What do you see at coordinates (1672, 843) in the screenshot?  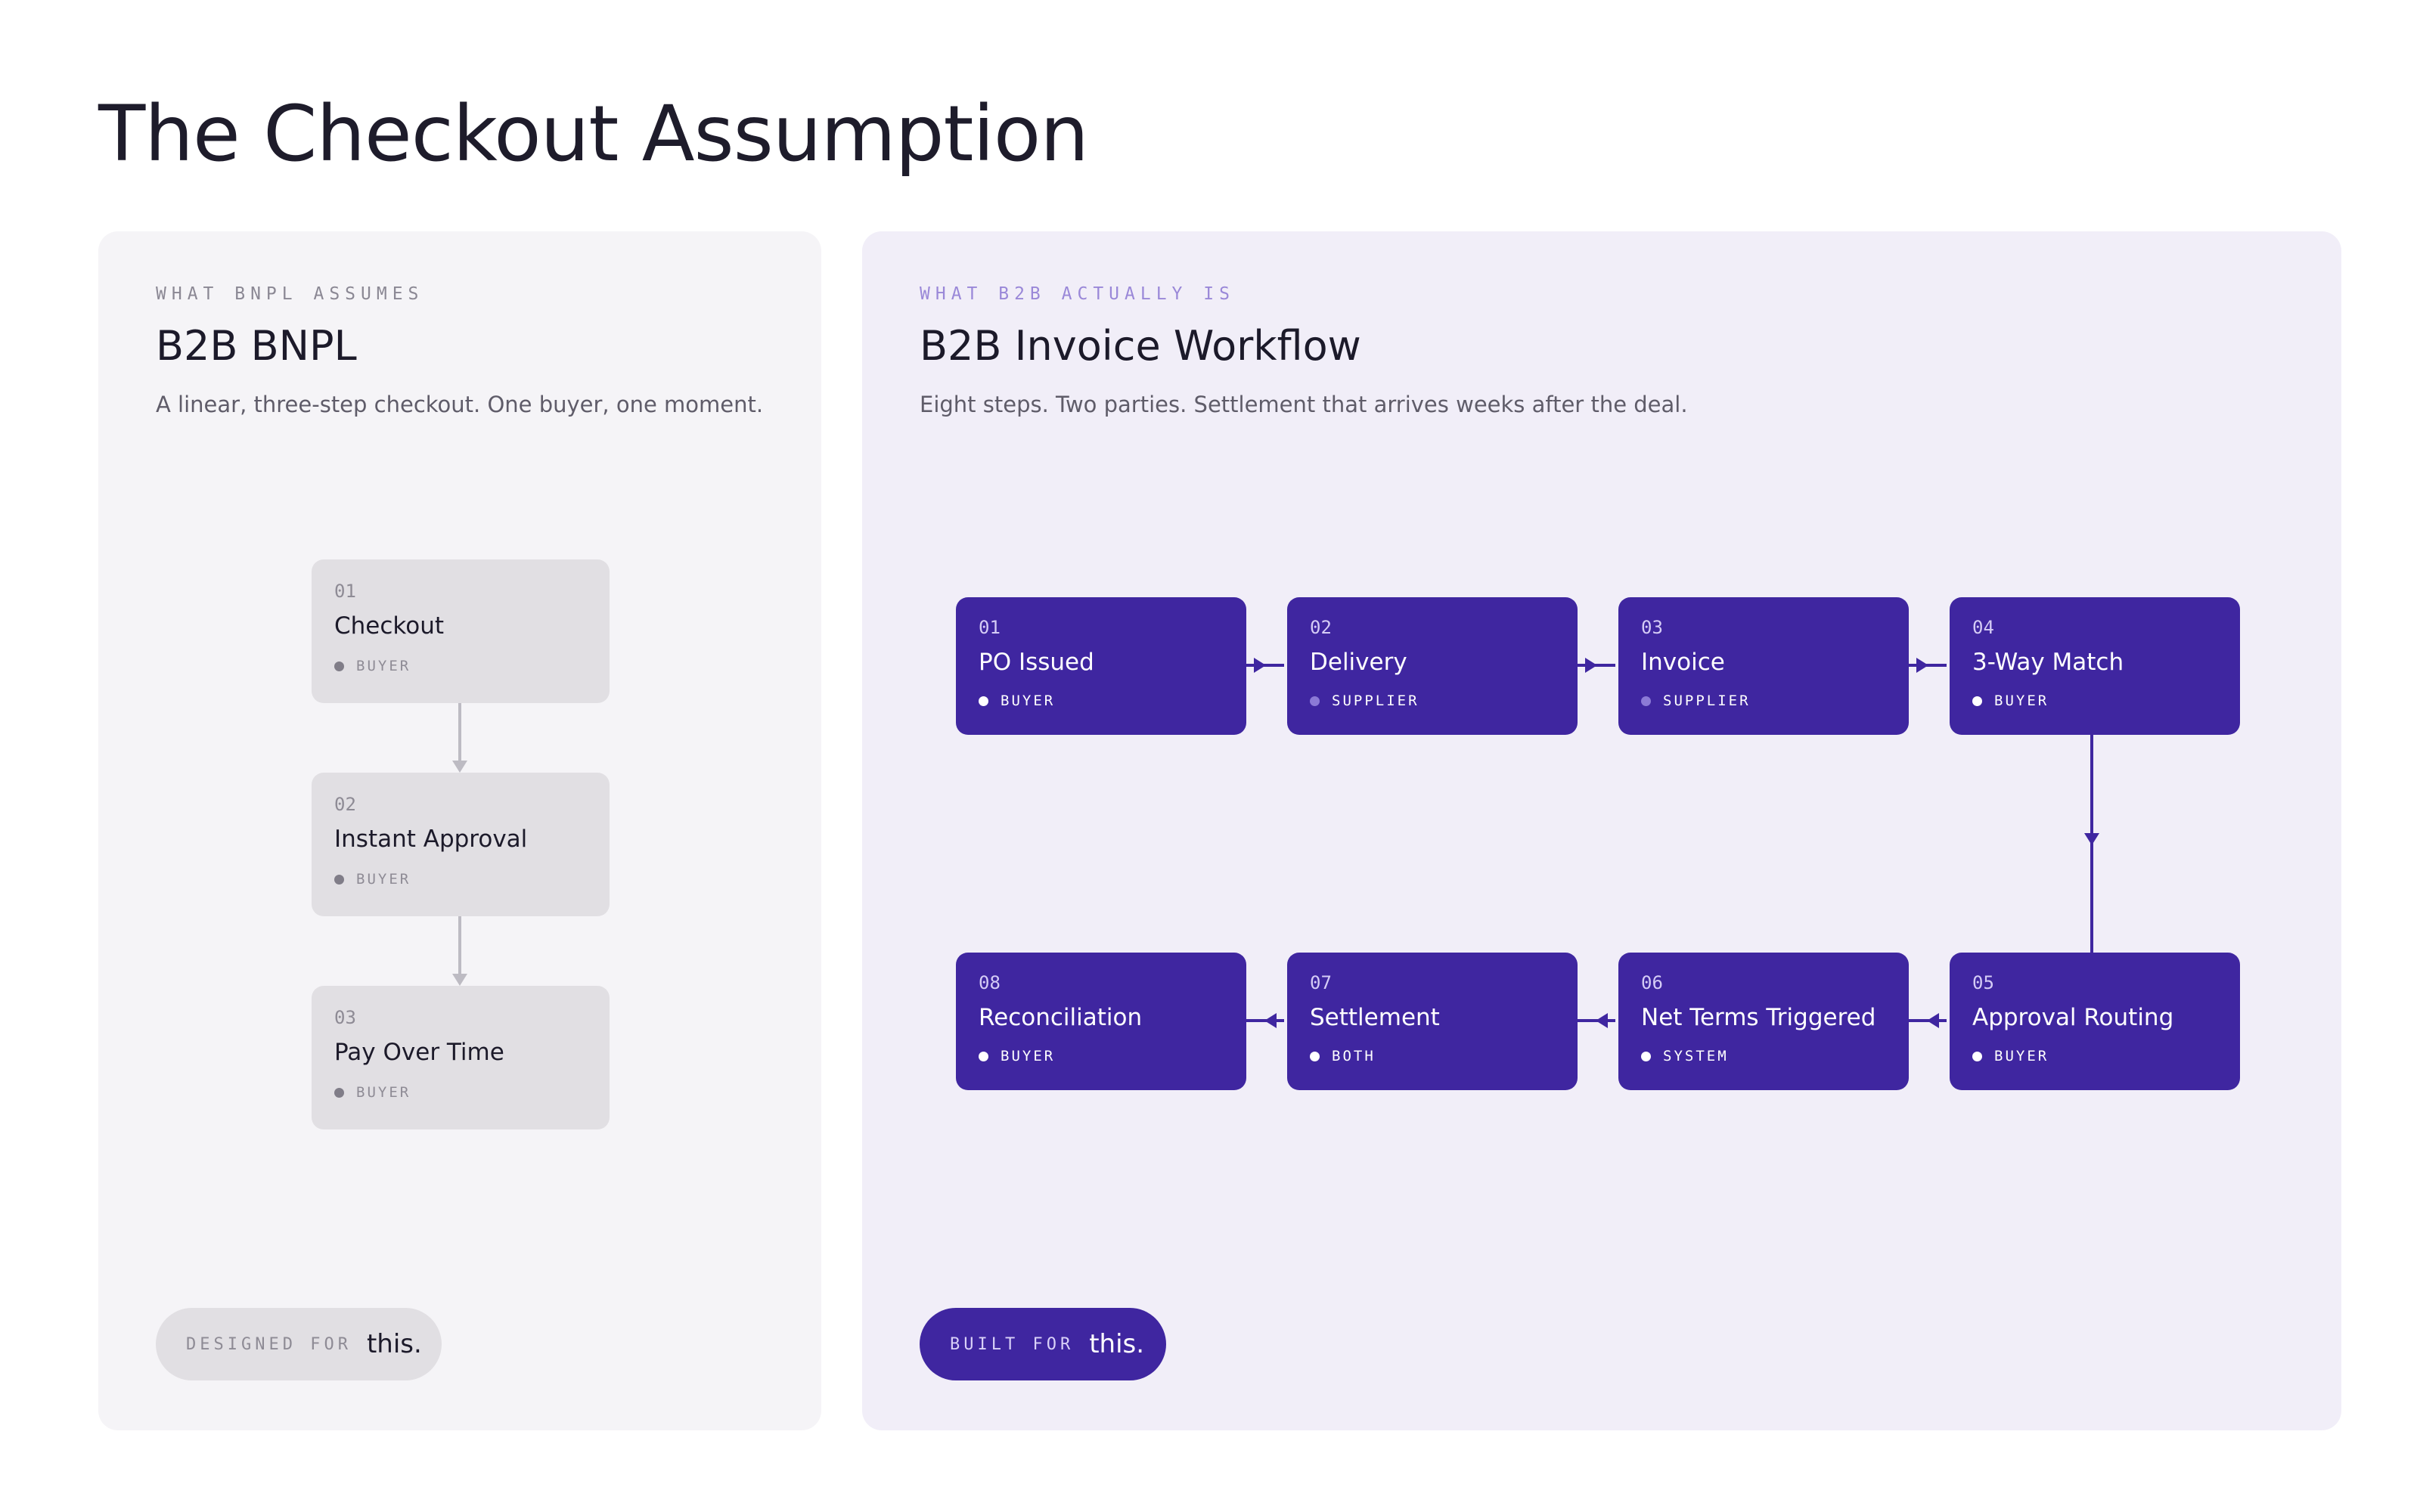 I see `workflow-connectors` at bounding box center [1672, 843].